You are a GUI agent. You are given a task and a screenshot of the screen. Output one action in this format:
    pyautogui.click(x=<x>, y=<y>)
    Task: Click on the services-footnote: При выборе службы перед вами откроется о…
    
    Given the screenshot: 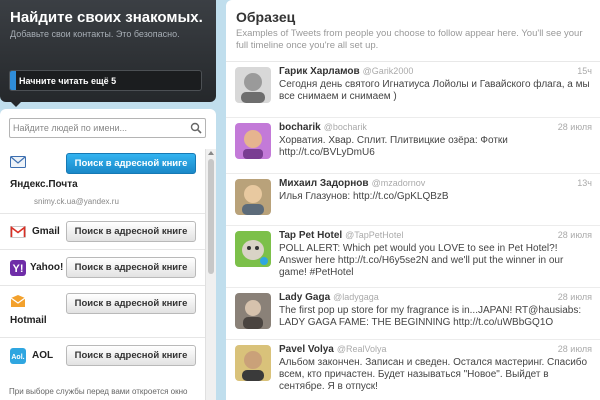 What is the action you would take?
    pyautogui.click(x=98, y=391)
    